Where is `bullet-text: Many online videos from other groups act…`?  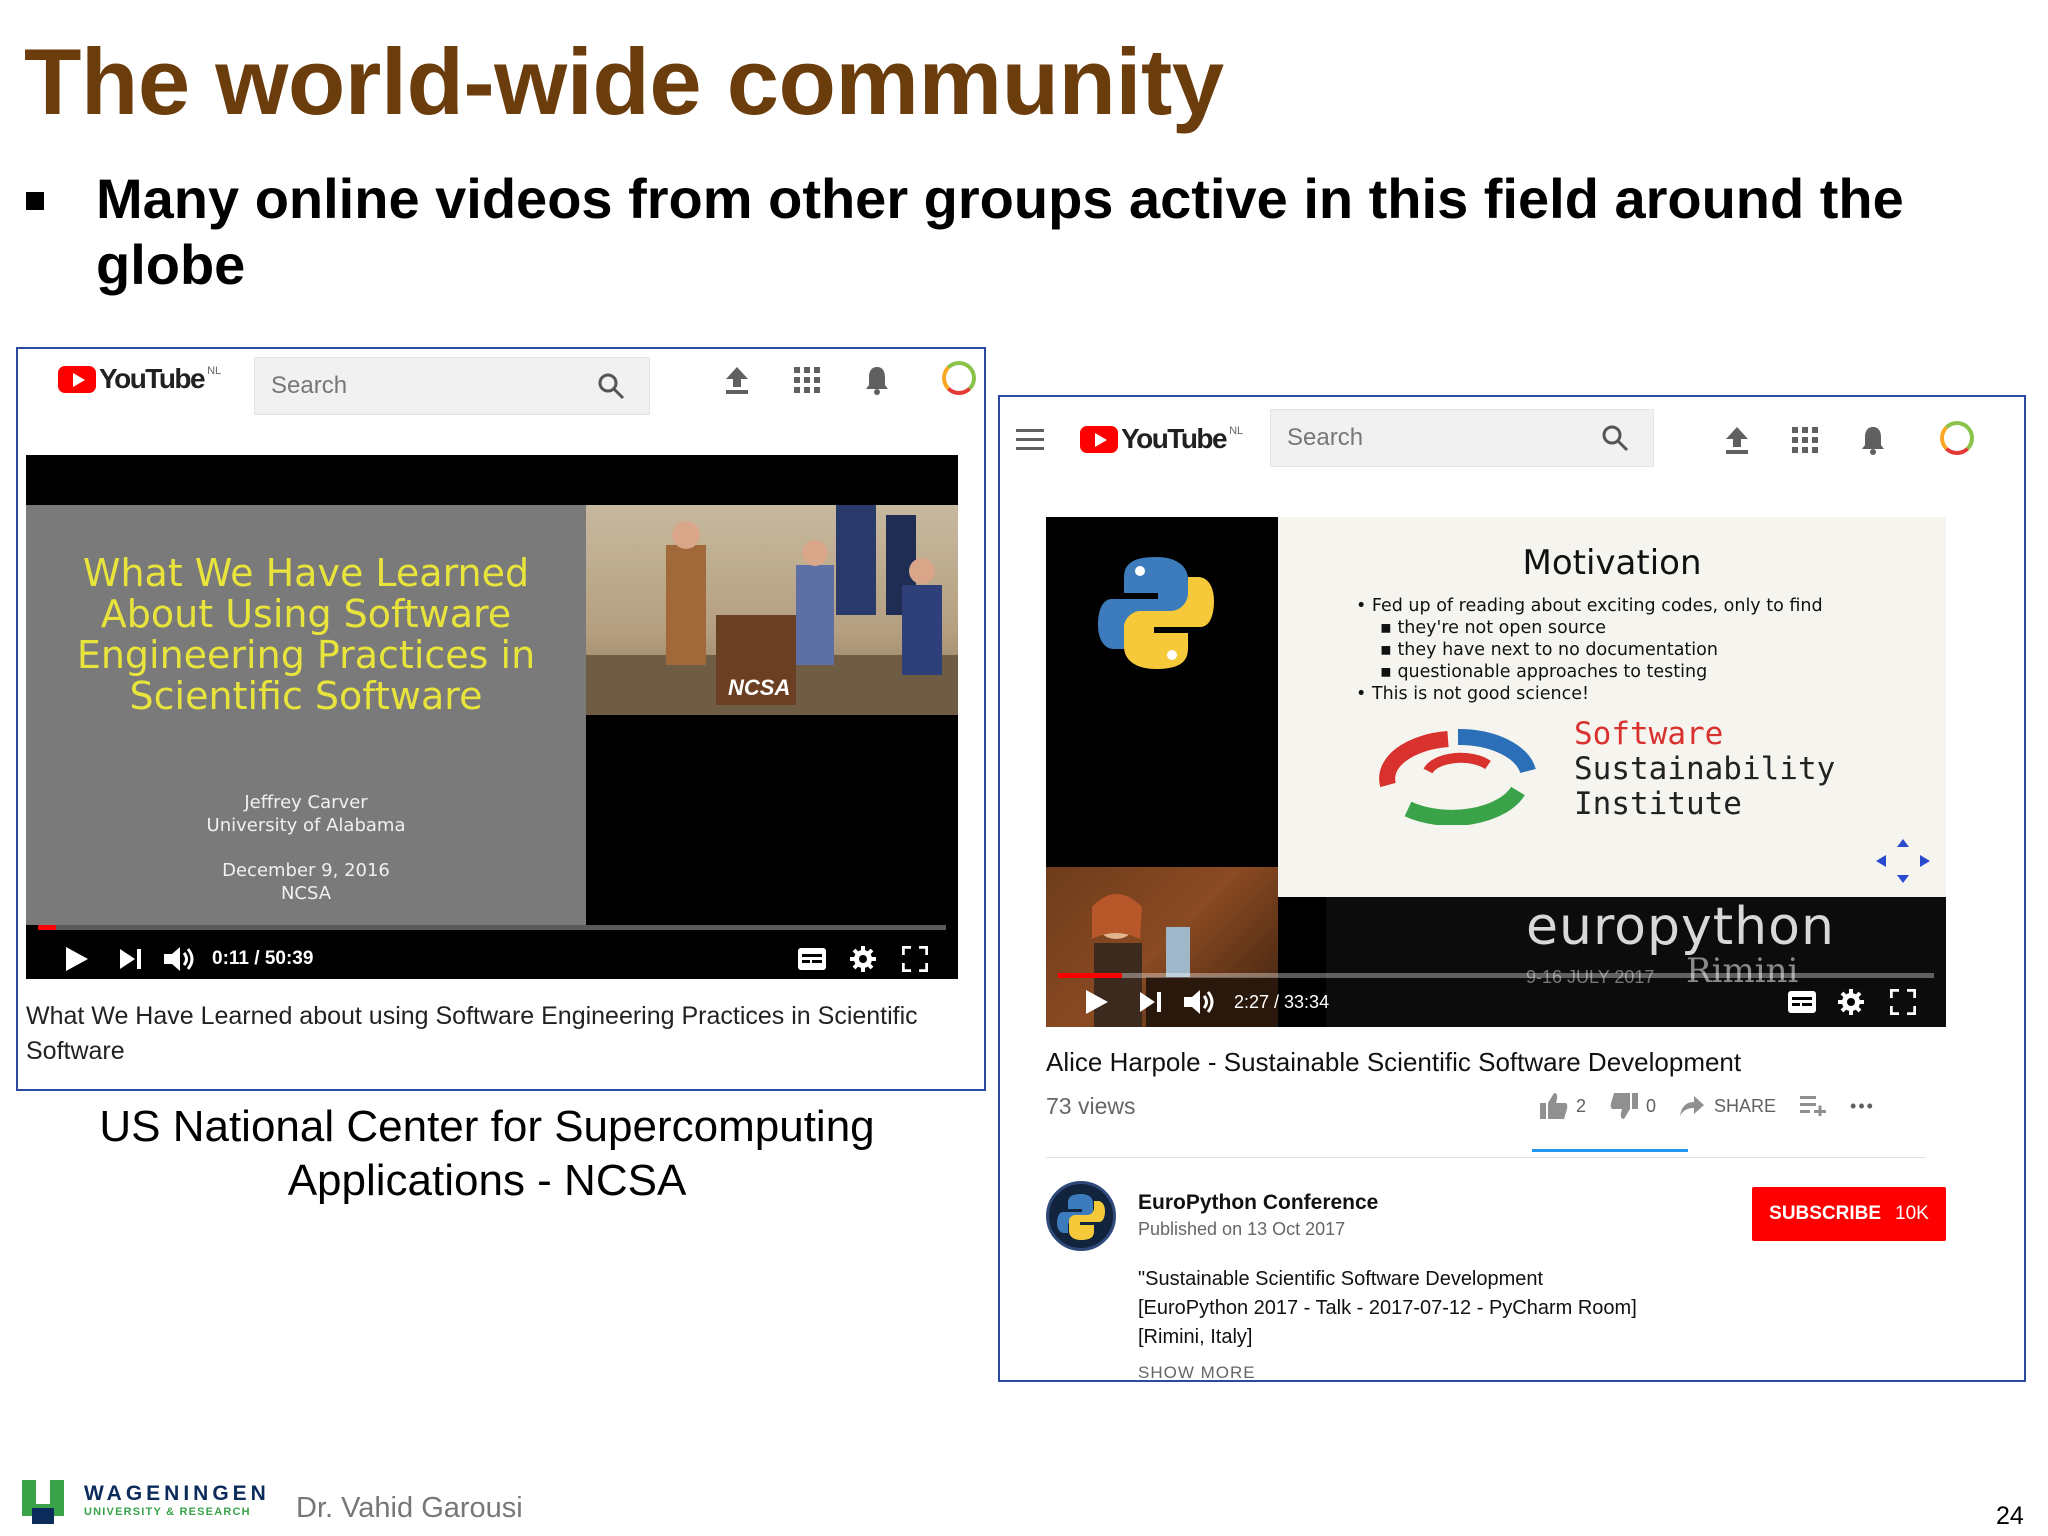
bullet-text: Many online videos from other groups act… is located at coordinates (1000, 231).